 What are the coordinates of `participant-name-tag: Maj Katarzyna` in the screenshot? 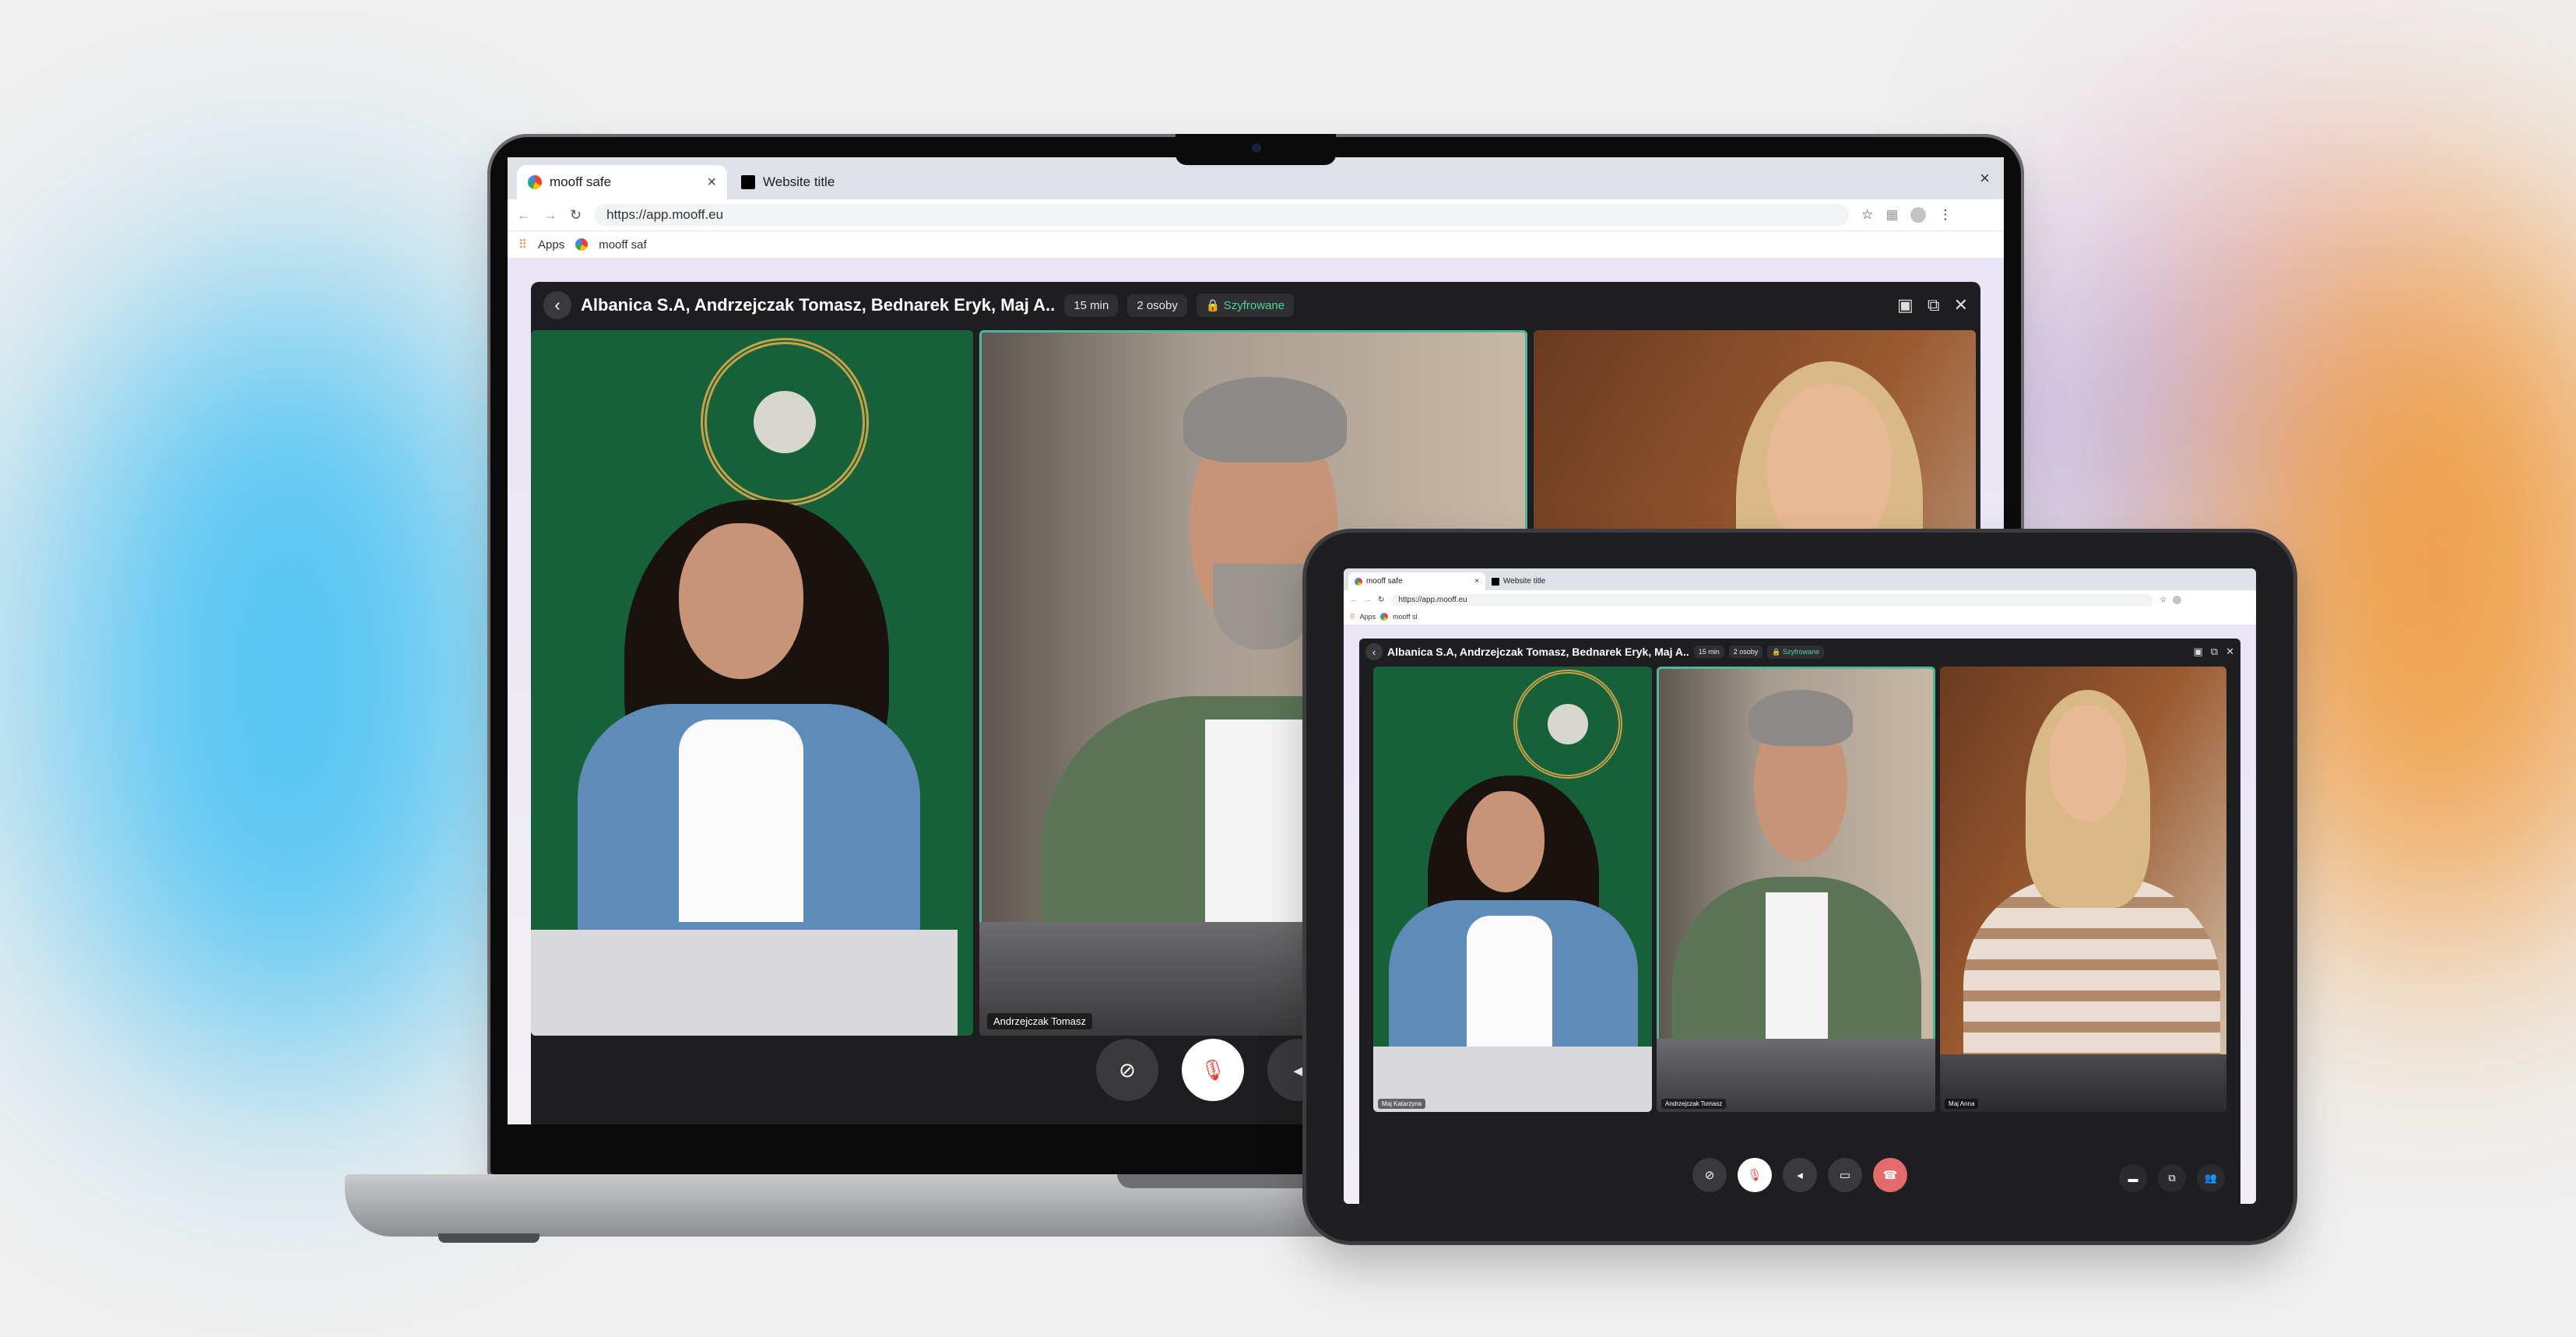 It's located at (1402, 1104).